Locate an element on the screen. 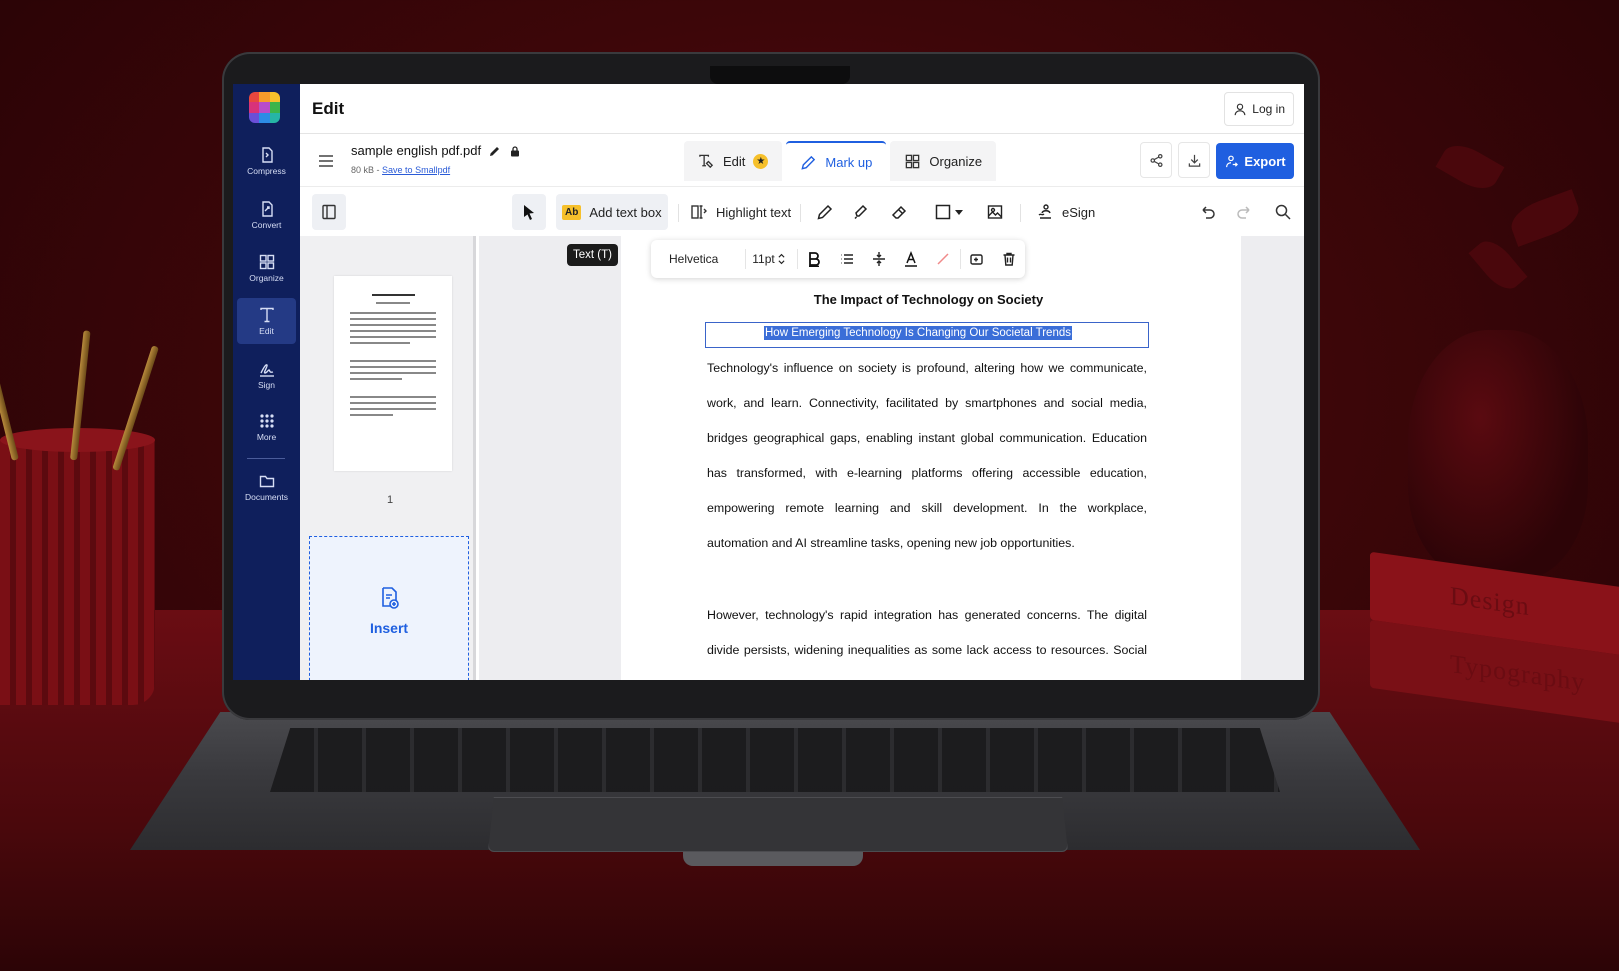  edit-text-icon is located at coordinates (266, 315).